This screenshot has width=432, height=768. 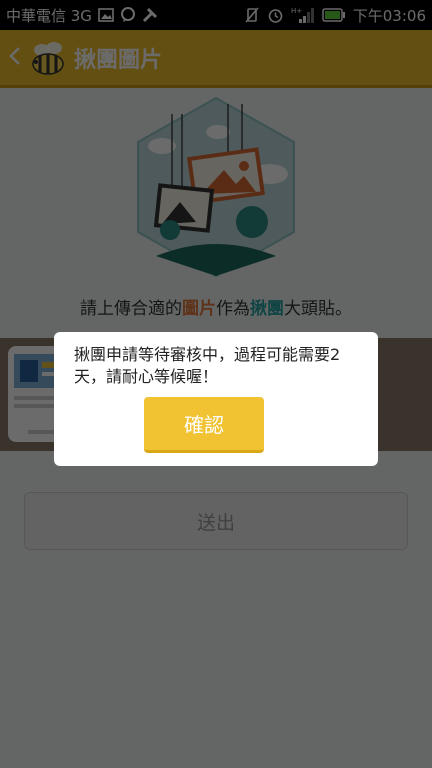 What do you see at coordinates (275, 15) in the screenshot?
I see `alarm-icon` at bounding box center [275, 15].